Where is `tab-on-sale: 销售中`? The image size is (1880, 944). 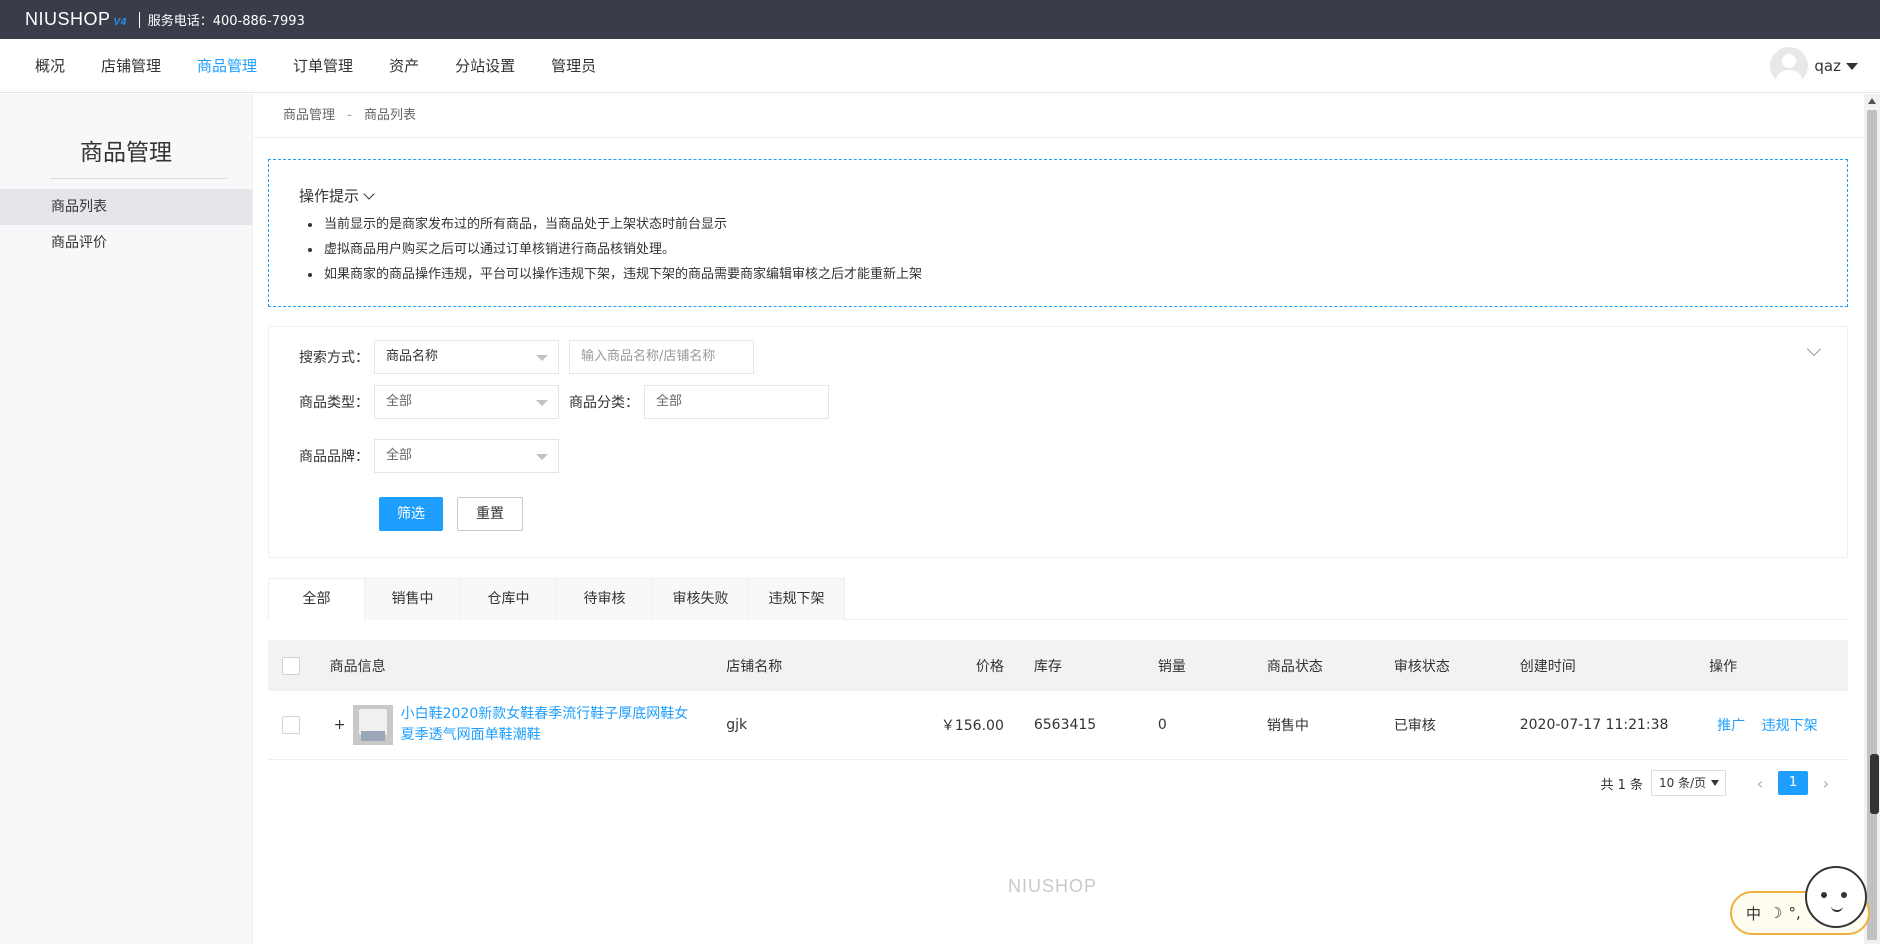
tab-on-sale: 销售中 is located at coordinates (412, 599).